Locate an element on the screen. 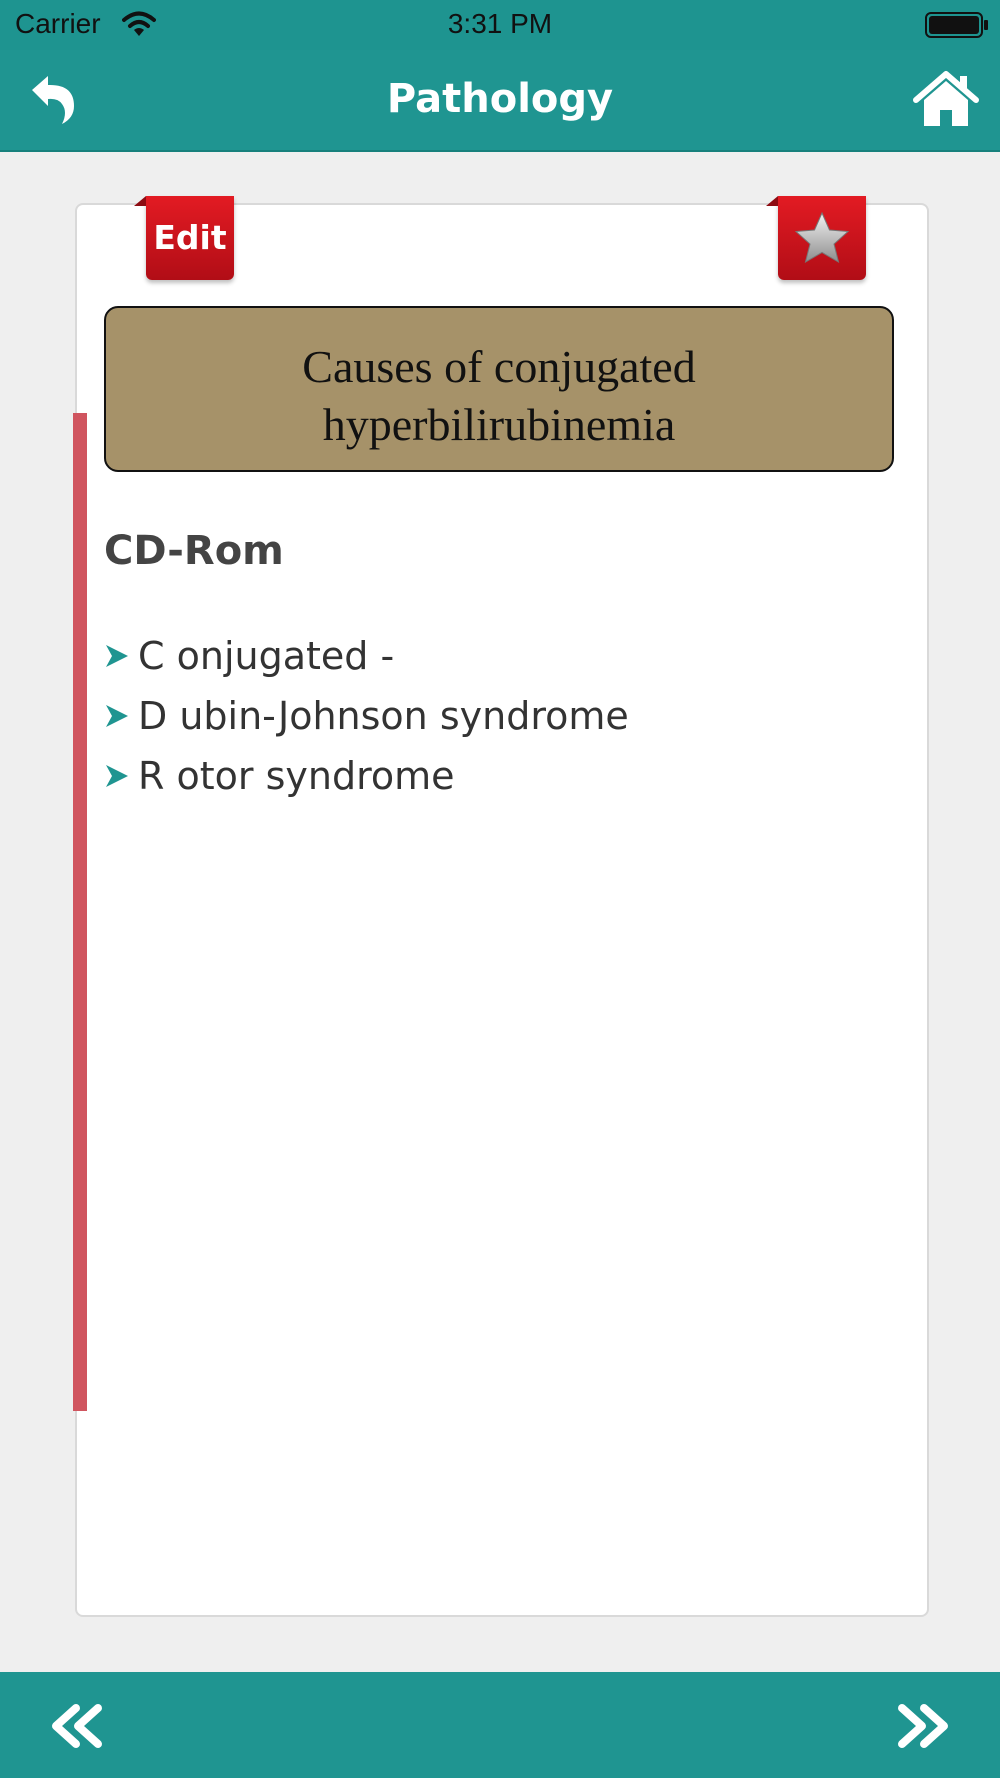 The height and width of the screenshot is (1778, 1000). list-item-text: R otor syndrome is located at coordinates (296, 776).